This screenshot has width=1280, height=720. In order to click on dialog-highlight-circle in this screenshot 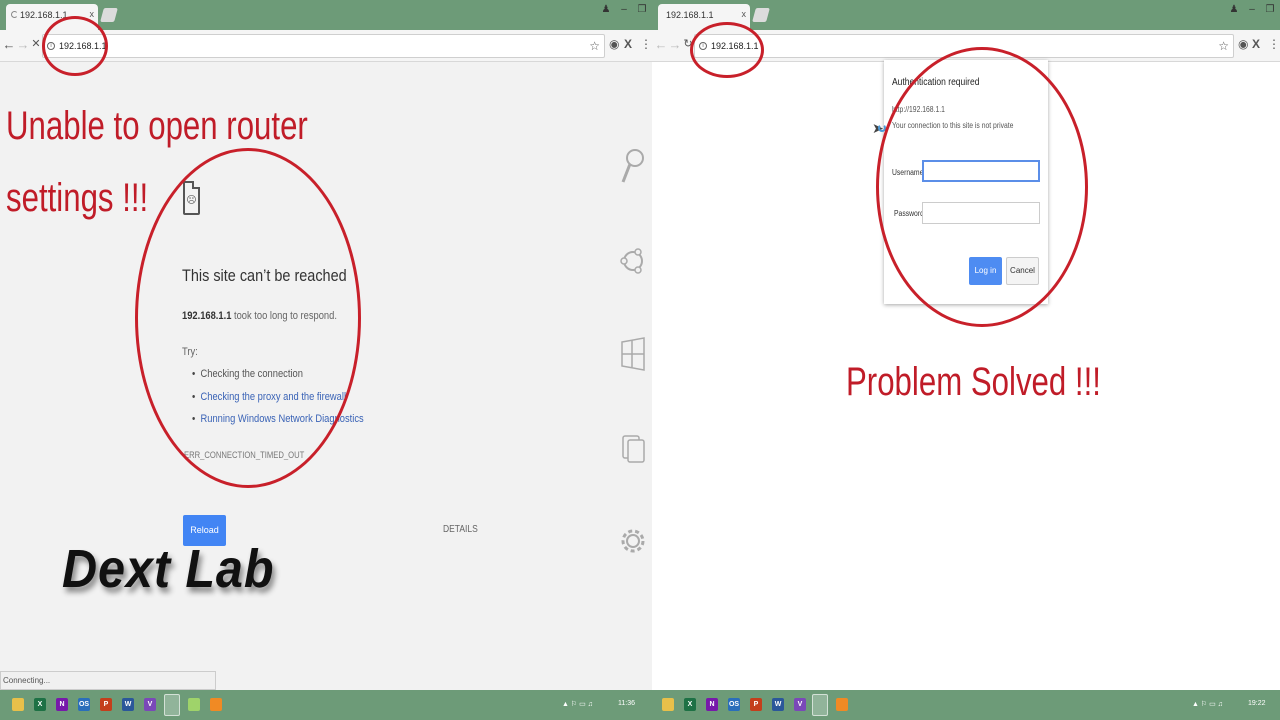, I will do `click(982, 187)`.